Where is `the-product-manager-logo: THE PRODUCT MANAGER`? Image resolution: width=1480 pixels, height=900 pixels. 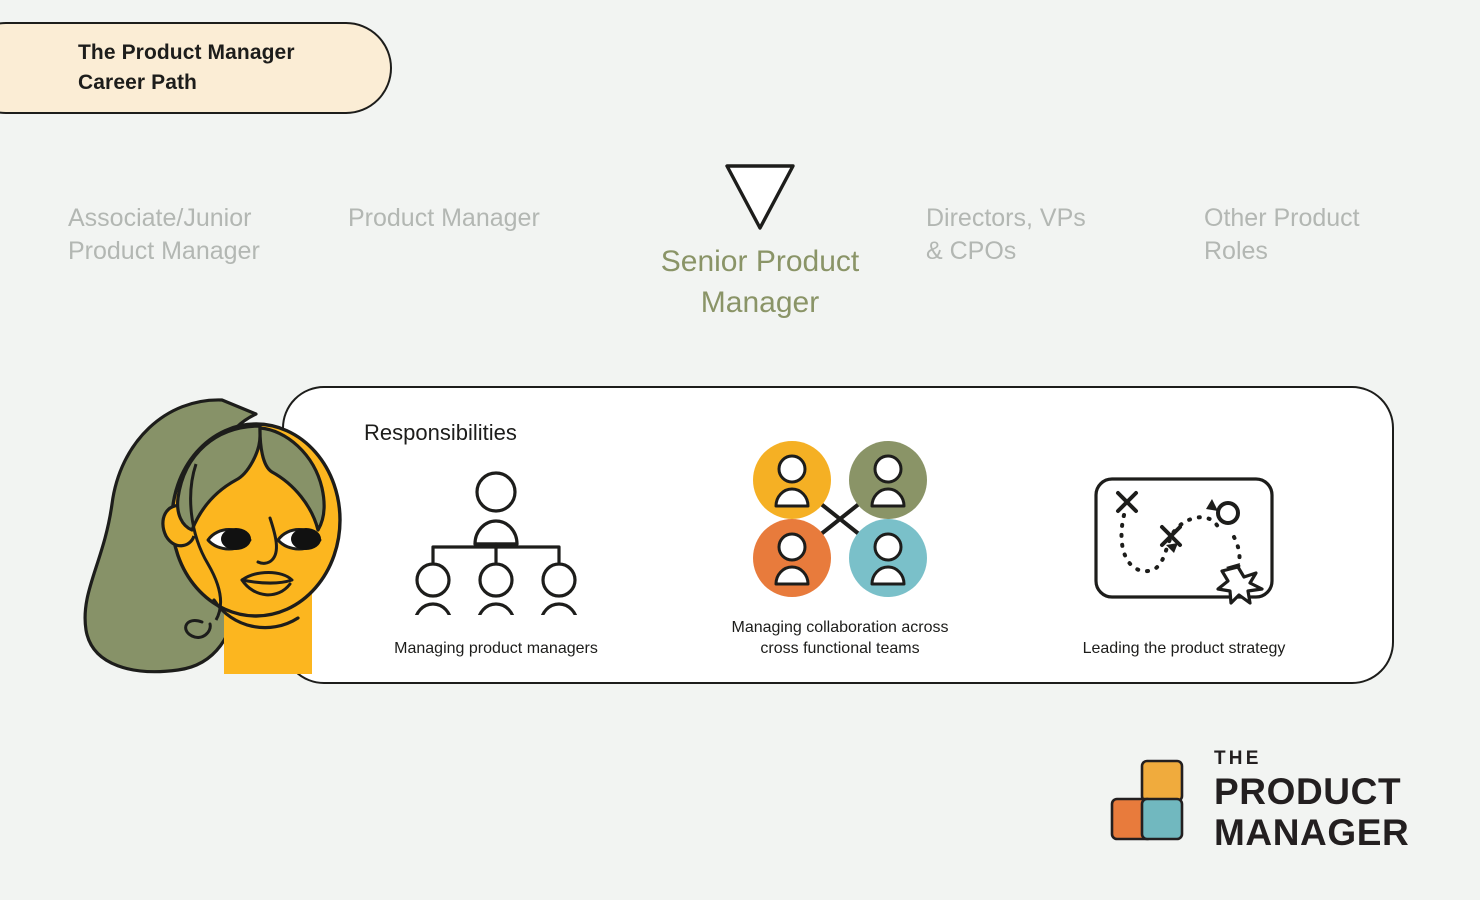 the-product-manager-logo: THE PRODUCT MANAGER is located at coordinates (1259, 800).